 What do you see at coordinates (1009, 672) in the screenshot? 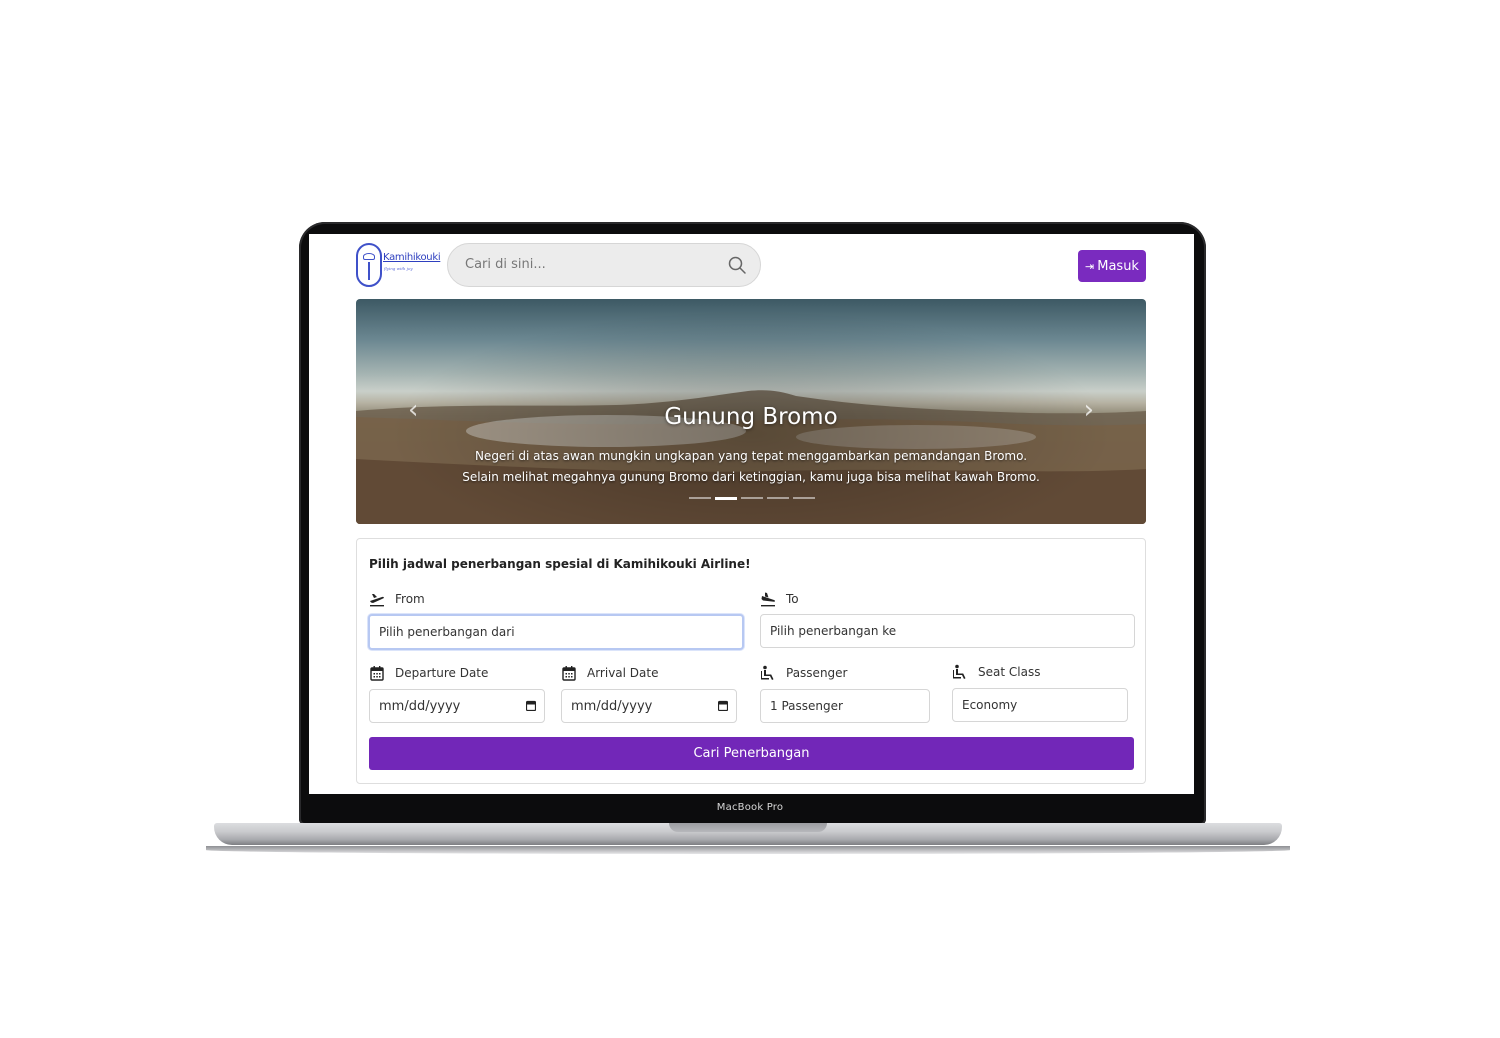
I see `seat-class-label-text: Seat Class` at bounding box center [1009, 672].